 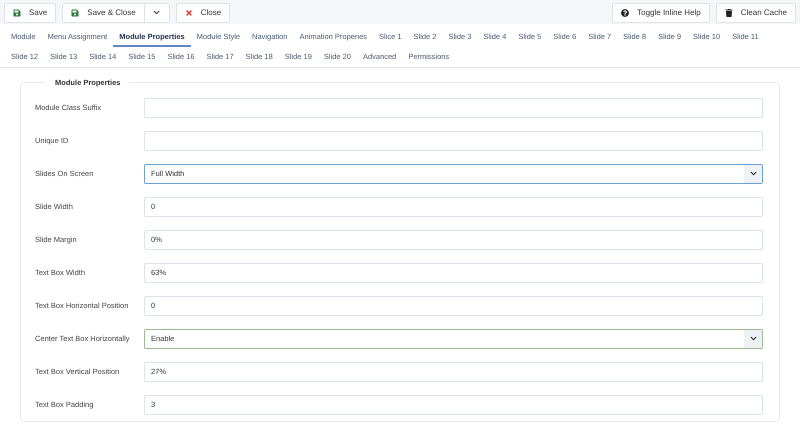 What do you see at coordinates (625, 12) in the screenshot?
I see `help-icon` at bounding box center [625, 12].